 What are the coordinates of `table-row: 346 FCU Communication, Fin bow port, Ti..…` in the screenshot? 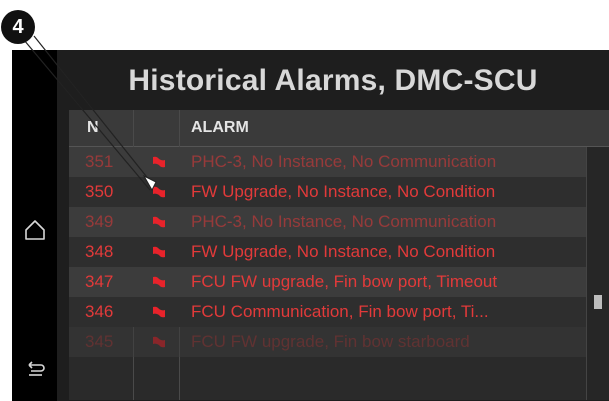 It's located at (328, 312).